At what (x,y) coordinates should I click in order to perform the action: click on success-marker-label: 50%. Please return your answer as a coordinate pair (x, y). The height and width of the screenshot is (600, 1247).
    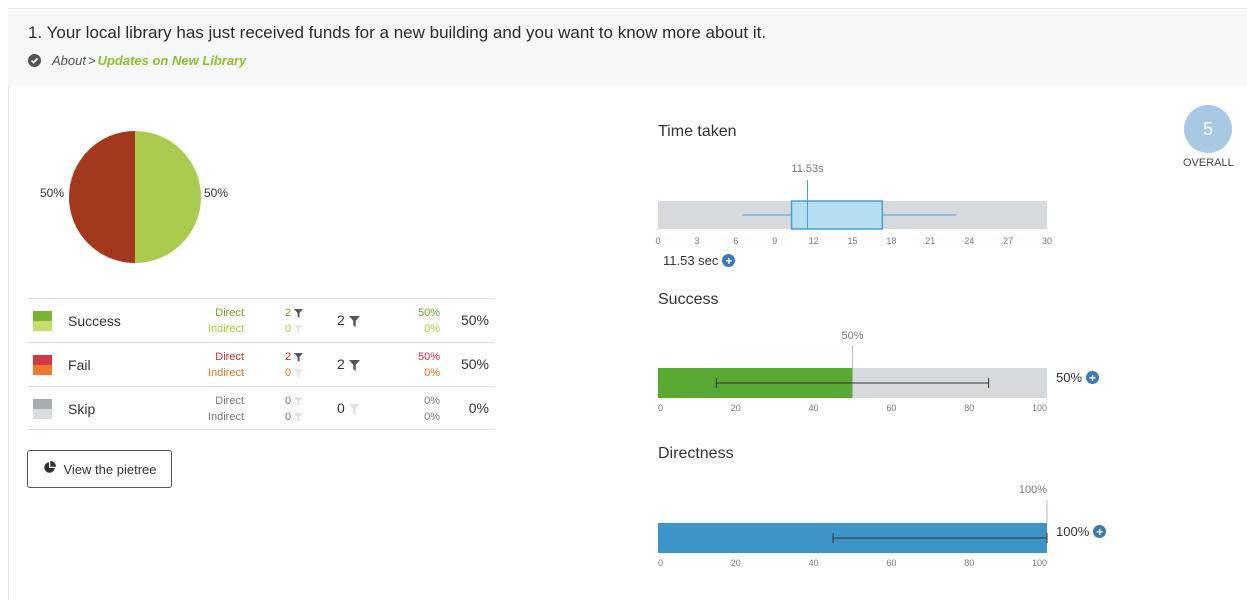
    Looking at the image, I should click on (852, 336).